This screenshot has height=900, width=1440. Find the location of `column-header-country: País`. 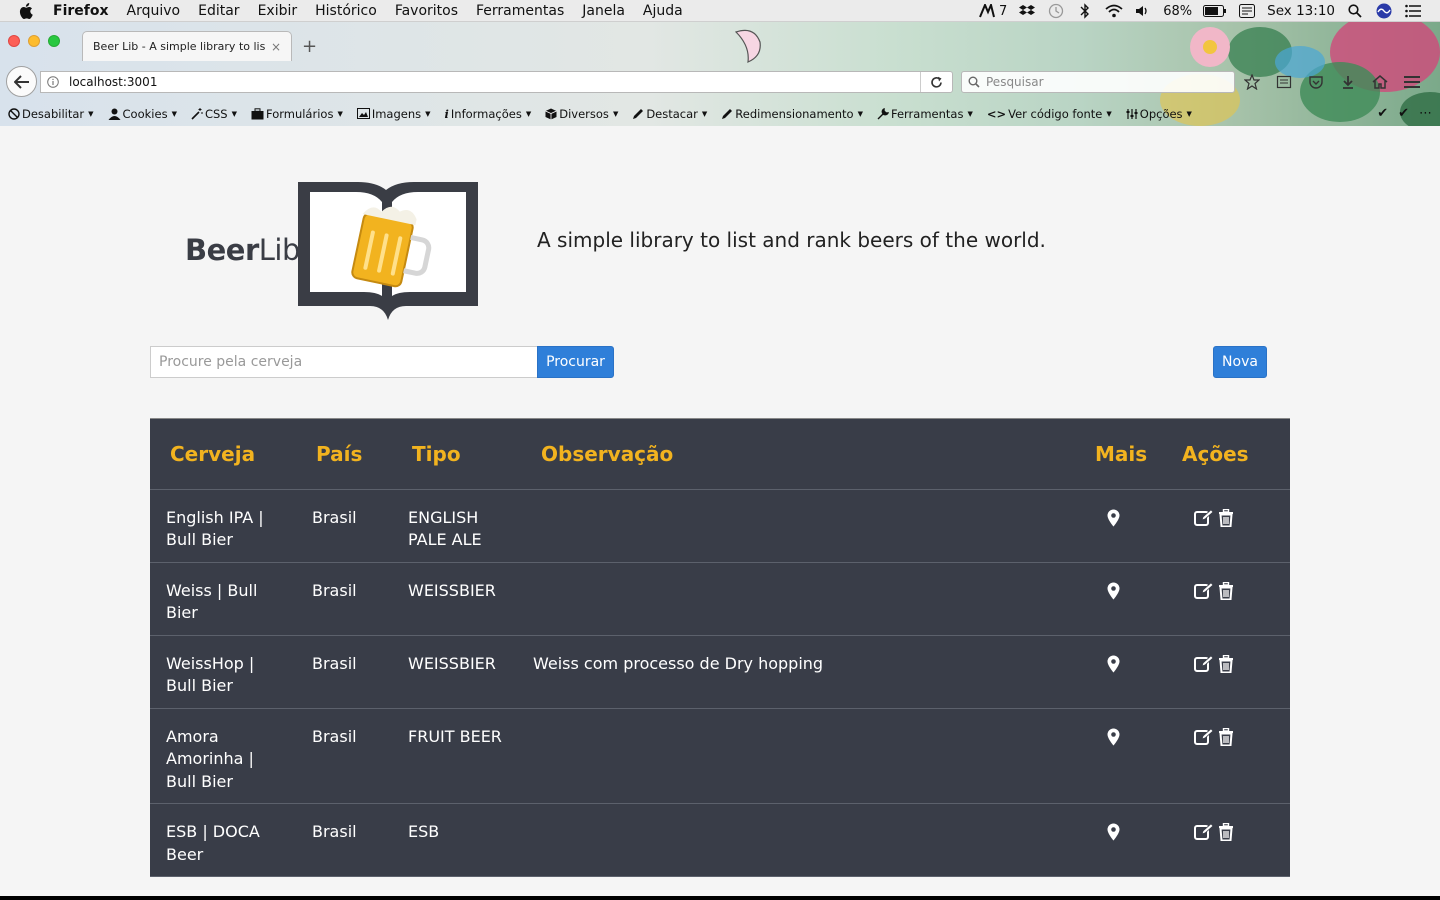

column-header-country: País is located at coordinates (345, 454).